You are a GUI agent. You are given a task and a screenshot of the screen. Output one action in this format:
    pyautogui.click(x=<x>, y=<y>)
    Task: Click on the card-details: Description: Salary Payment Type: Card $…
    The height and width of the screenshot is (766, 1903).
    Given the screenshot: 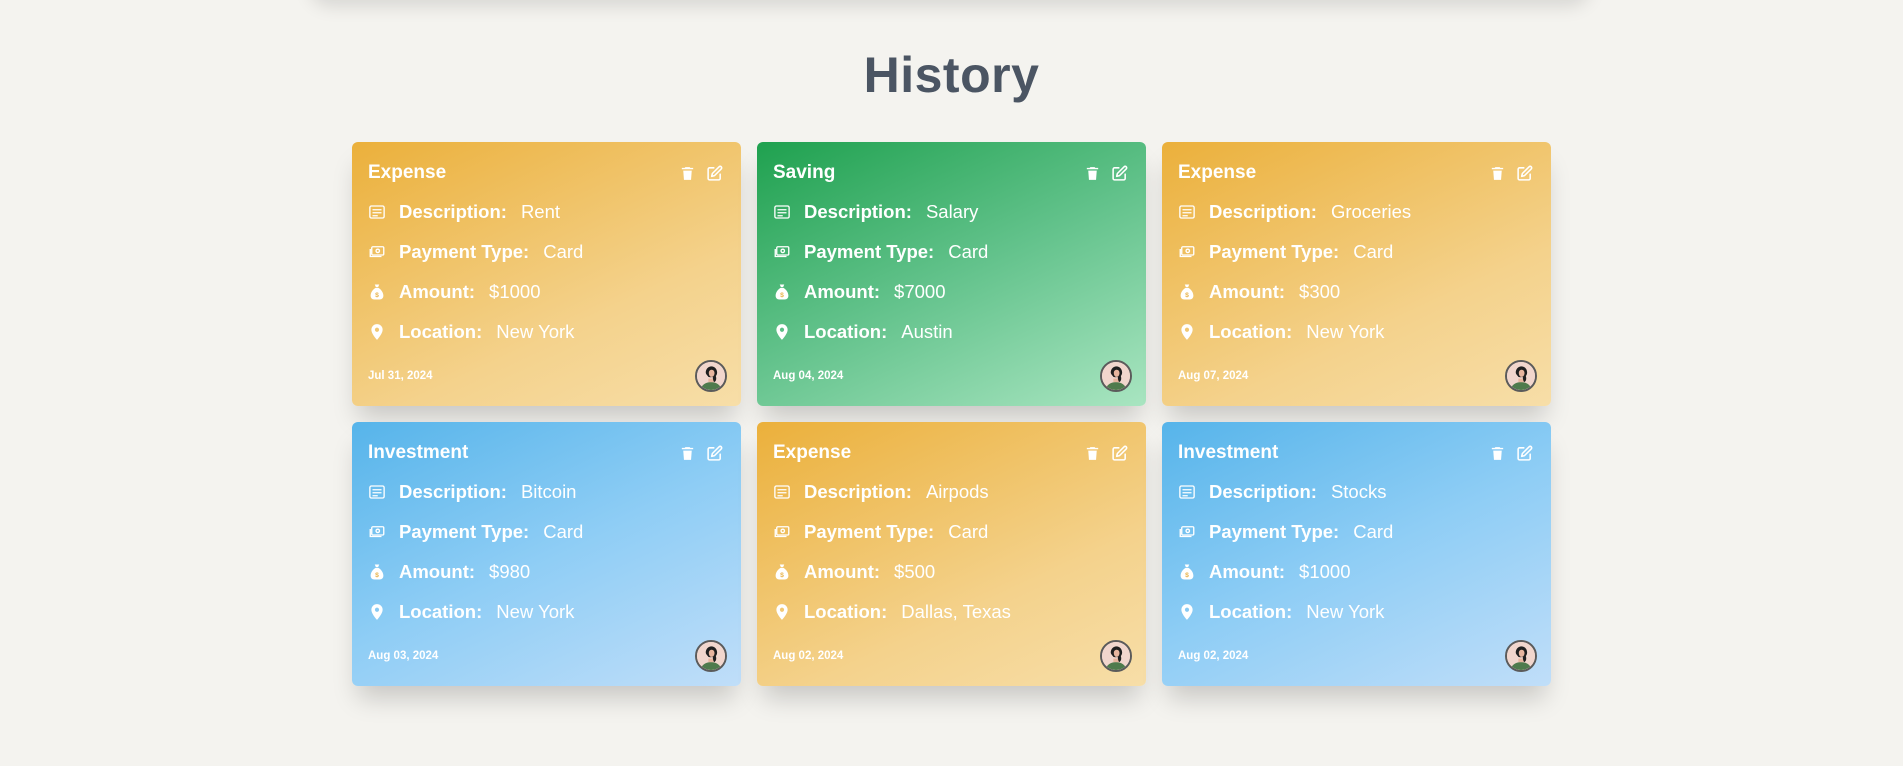 What is the action you would take?
    pyautogui.click(x=951, y=272)
    